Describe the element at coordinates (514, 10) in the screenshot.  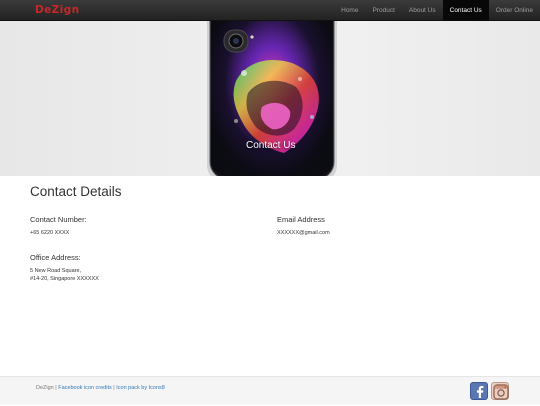
I see `nav-item-order-online: Order Online` at that location.